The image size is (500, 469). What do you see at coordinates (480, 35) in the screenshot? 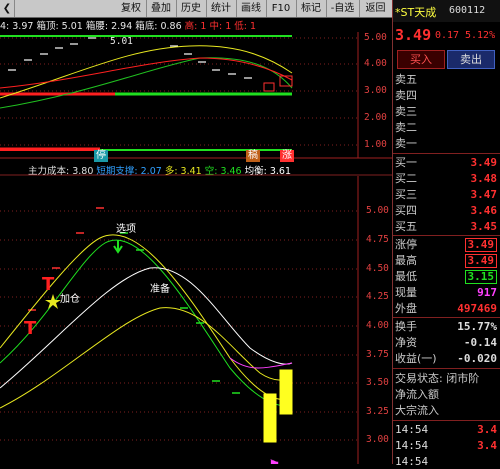
I see `price-change-pct: 5.12%` at bounding box center [480, 35].